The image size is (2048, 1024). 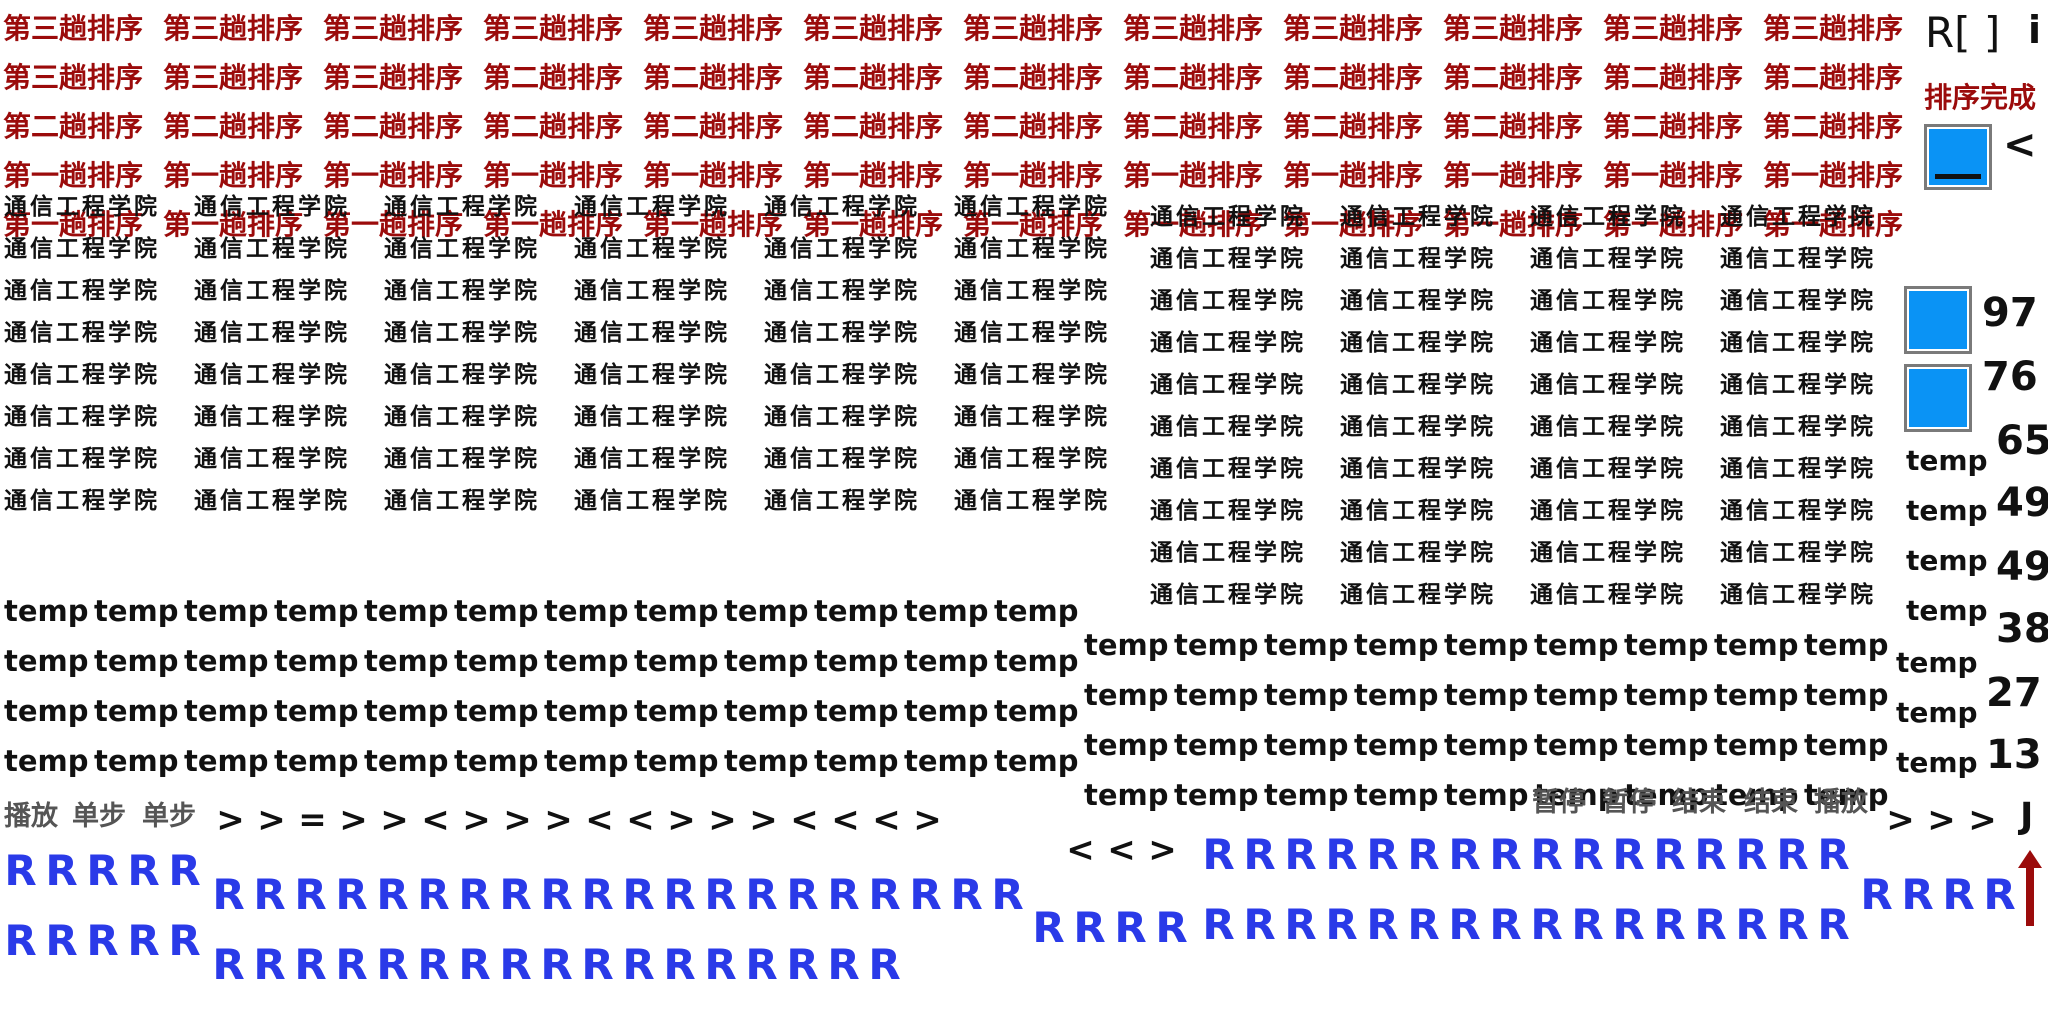 I want to click on end-button-2: 结束, so click(x=1771, y=799).